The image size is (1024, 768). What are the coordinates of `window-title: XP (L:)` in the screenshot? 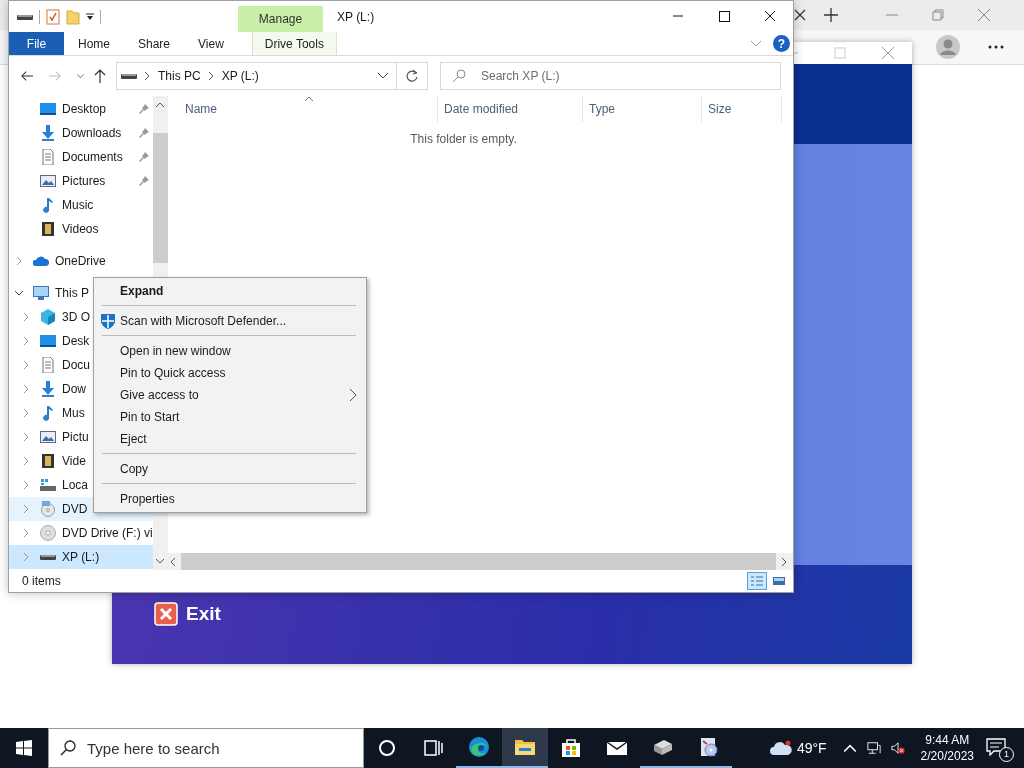 It's located at (356, 16).